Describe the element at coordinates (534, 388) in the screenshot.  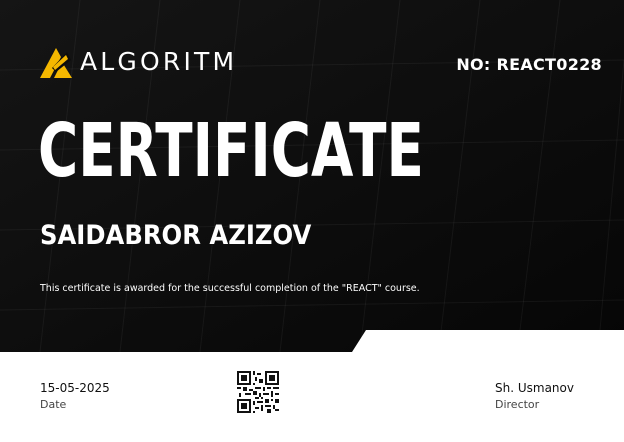
I see `signer-name: Sh. Usmanov` at that location.